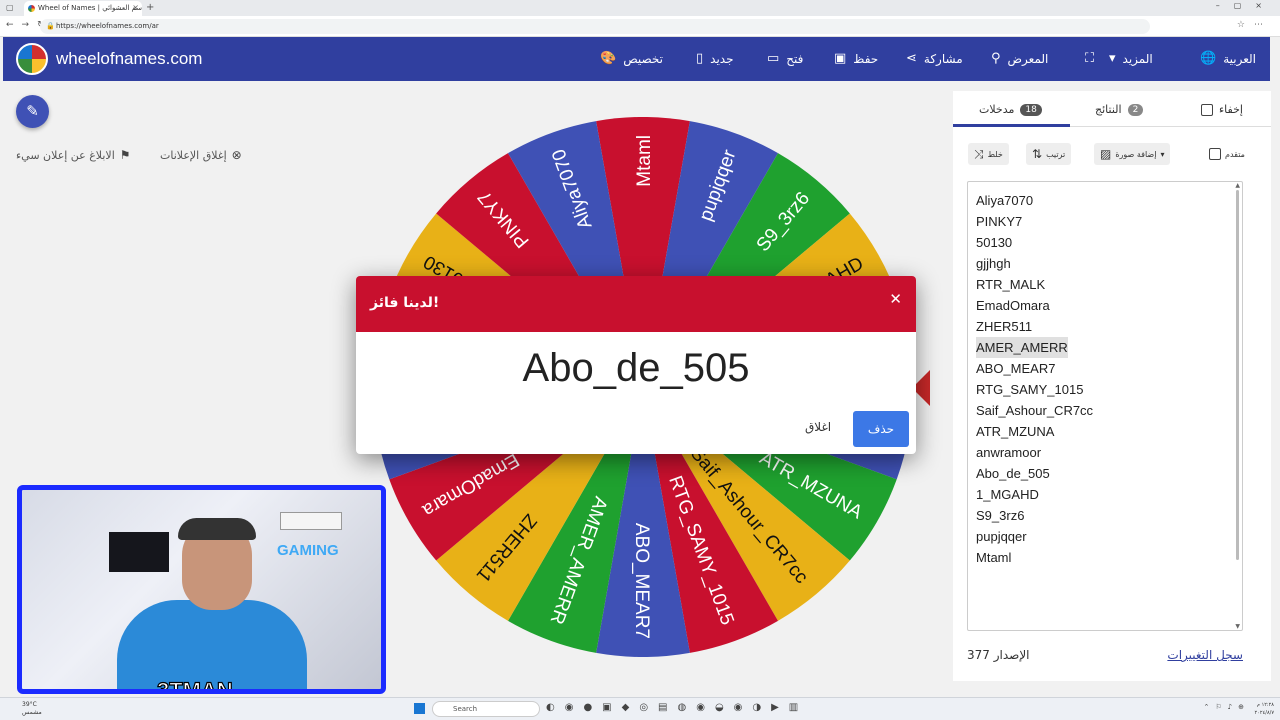 Image resolution: width=1280 pixels, height=720 pixels. What do you see at coordinates (1037, 154) in the screenshot?
I see `sort-icon: ⇅` at bounding box center [1037, 154].